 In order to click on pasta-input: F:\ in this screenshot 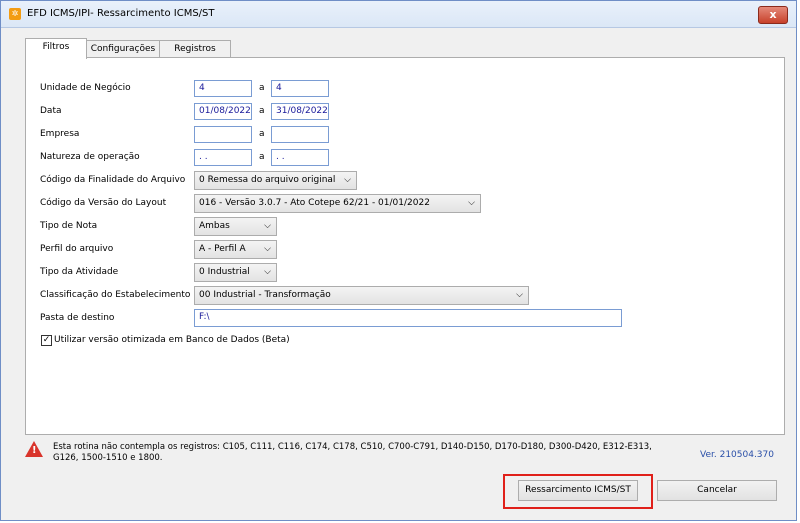, I will do `click(408, 318)`.